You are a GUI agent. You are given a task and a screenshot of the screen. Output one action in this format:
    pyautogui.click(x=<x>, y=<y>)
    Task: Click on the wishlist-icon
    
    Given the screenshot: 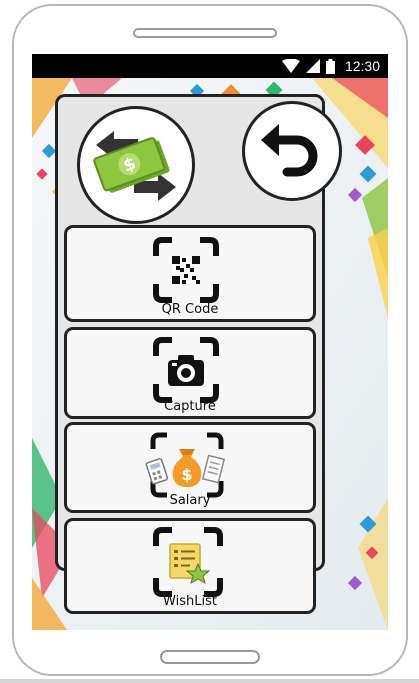 What is the action you would take?
    pyautogui.click(x=188, y=562)
    